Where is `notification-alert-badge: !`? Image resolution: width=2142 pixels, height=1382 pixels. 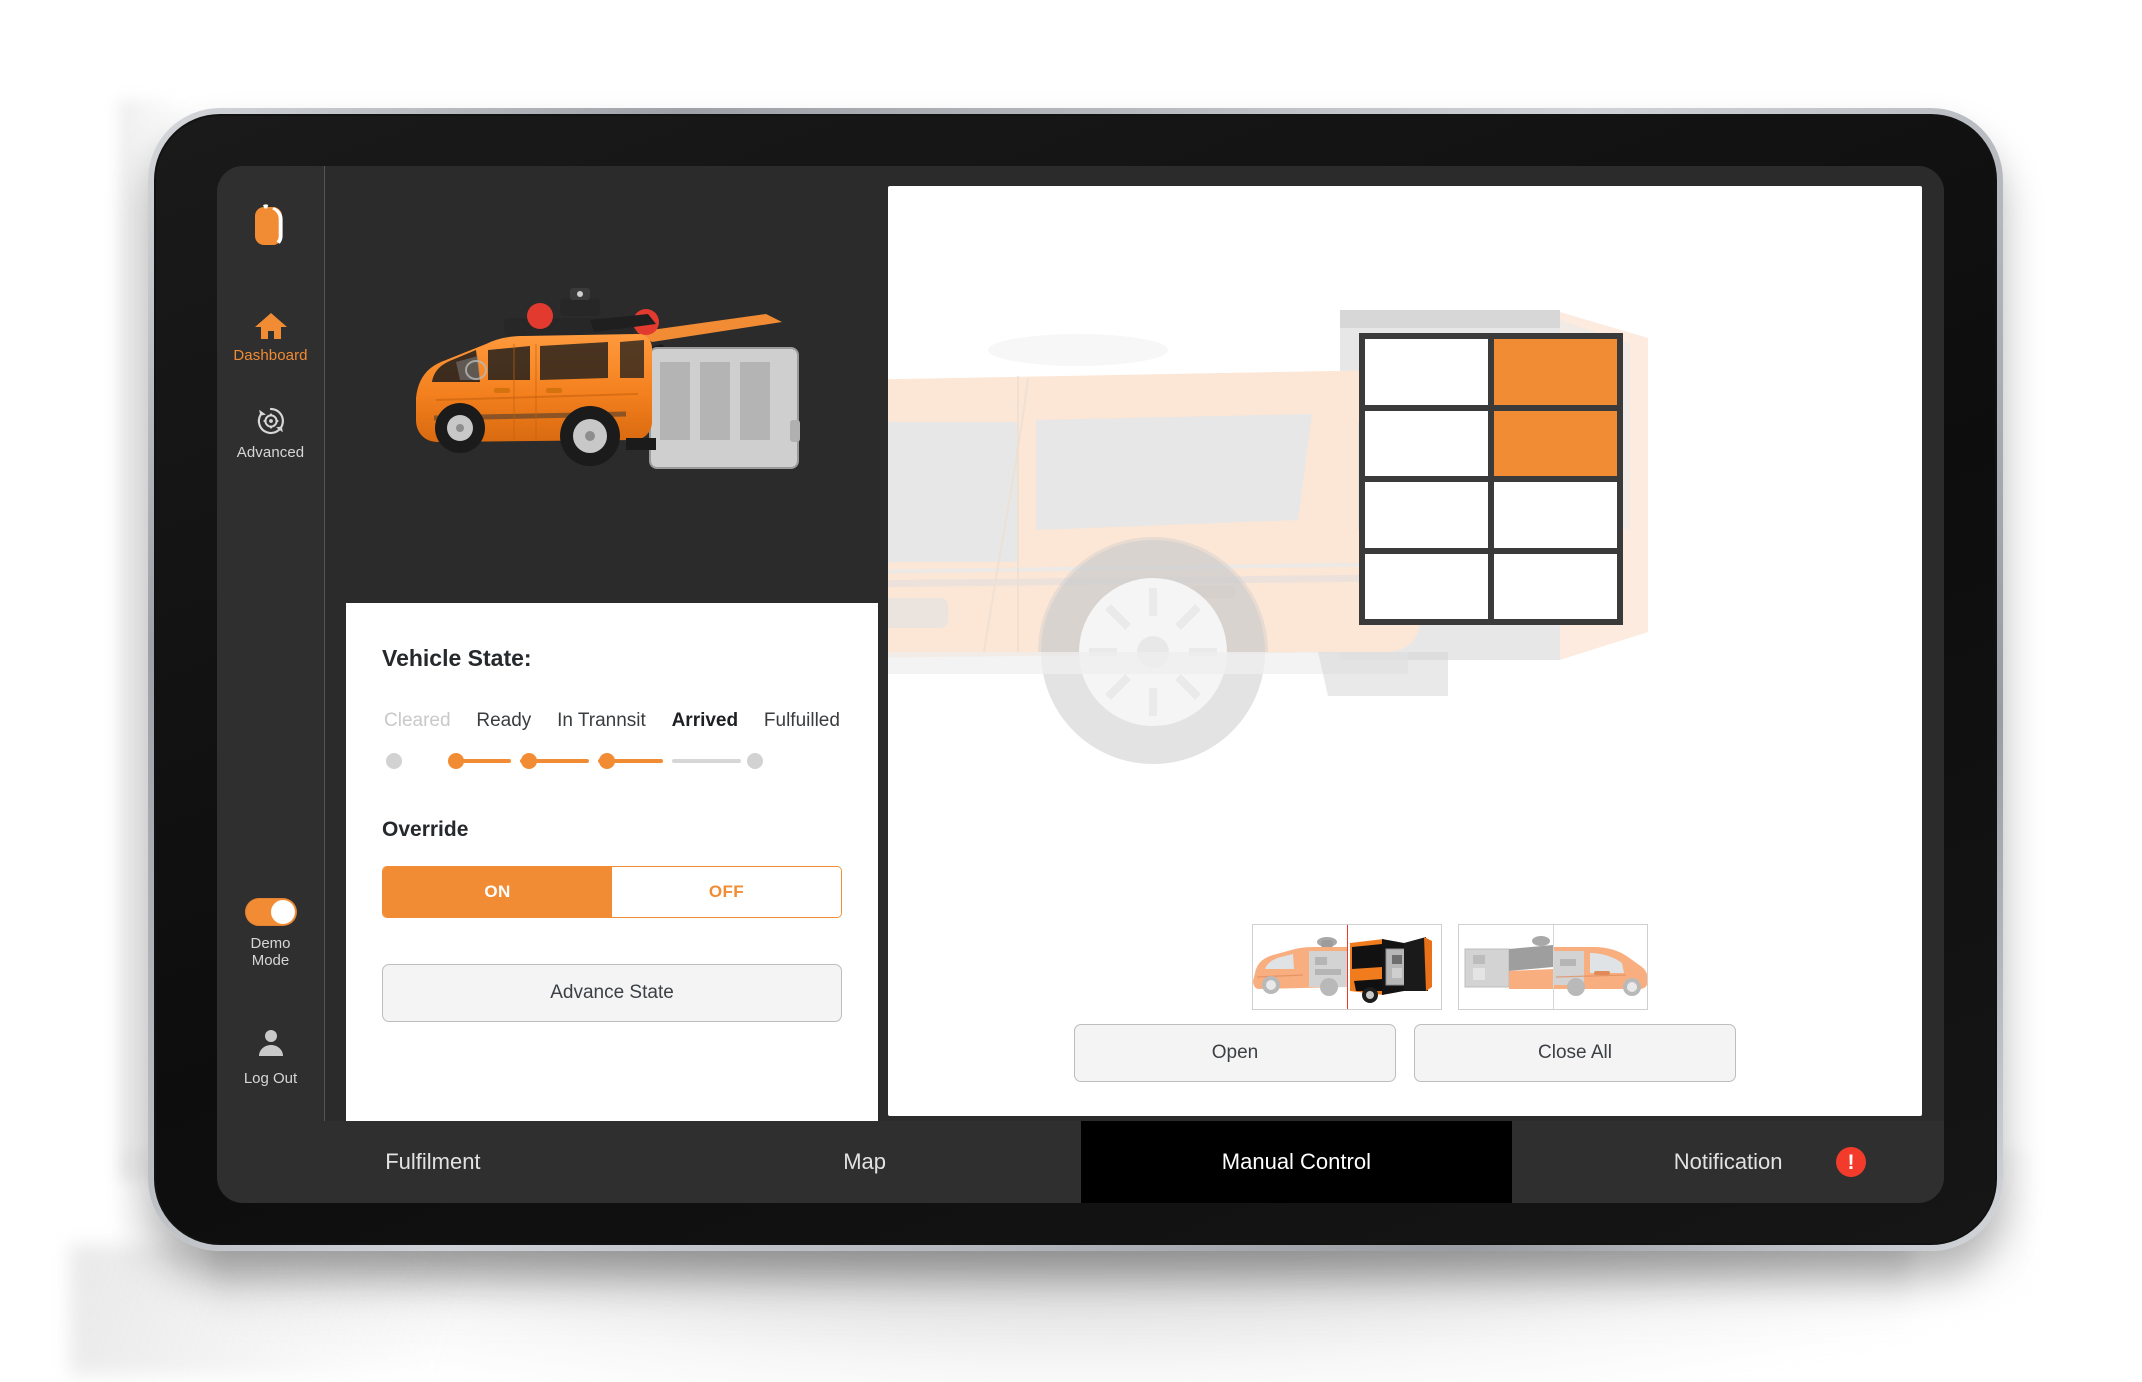 notification-alert-badge: ! is located at coordinates (1851, 1162).